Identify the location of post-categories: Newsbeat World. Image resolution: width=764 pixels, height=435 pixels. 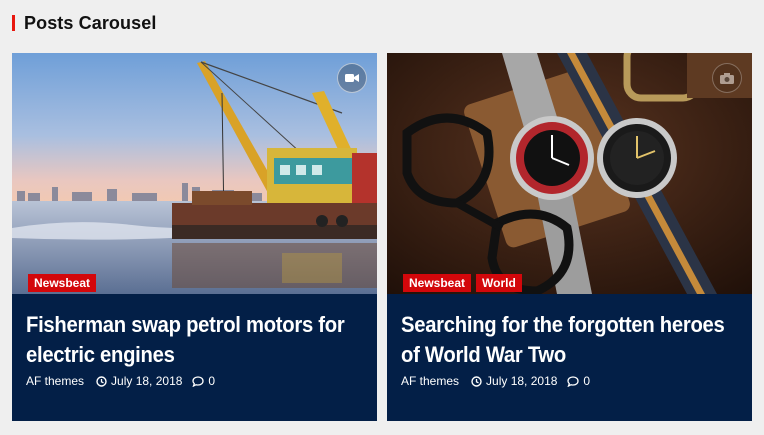
(462, 283).